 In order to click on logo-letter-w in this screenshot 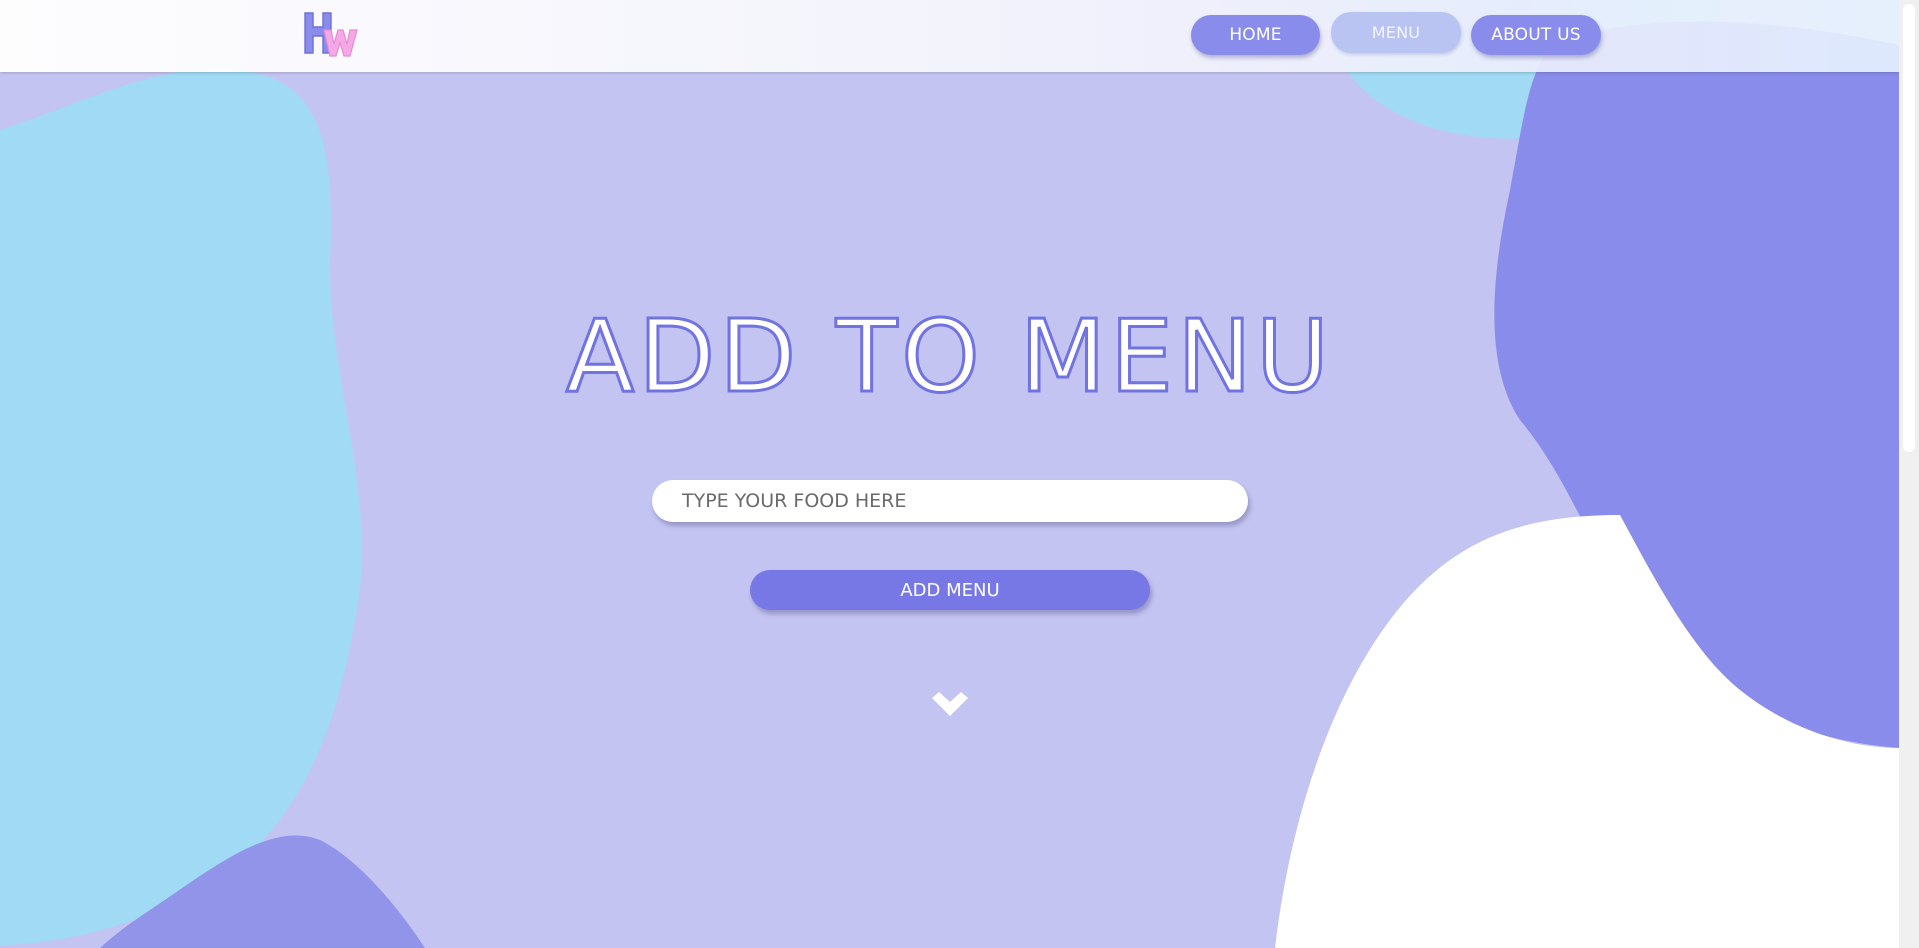, I will do `click(340, 43)`.